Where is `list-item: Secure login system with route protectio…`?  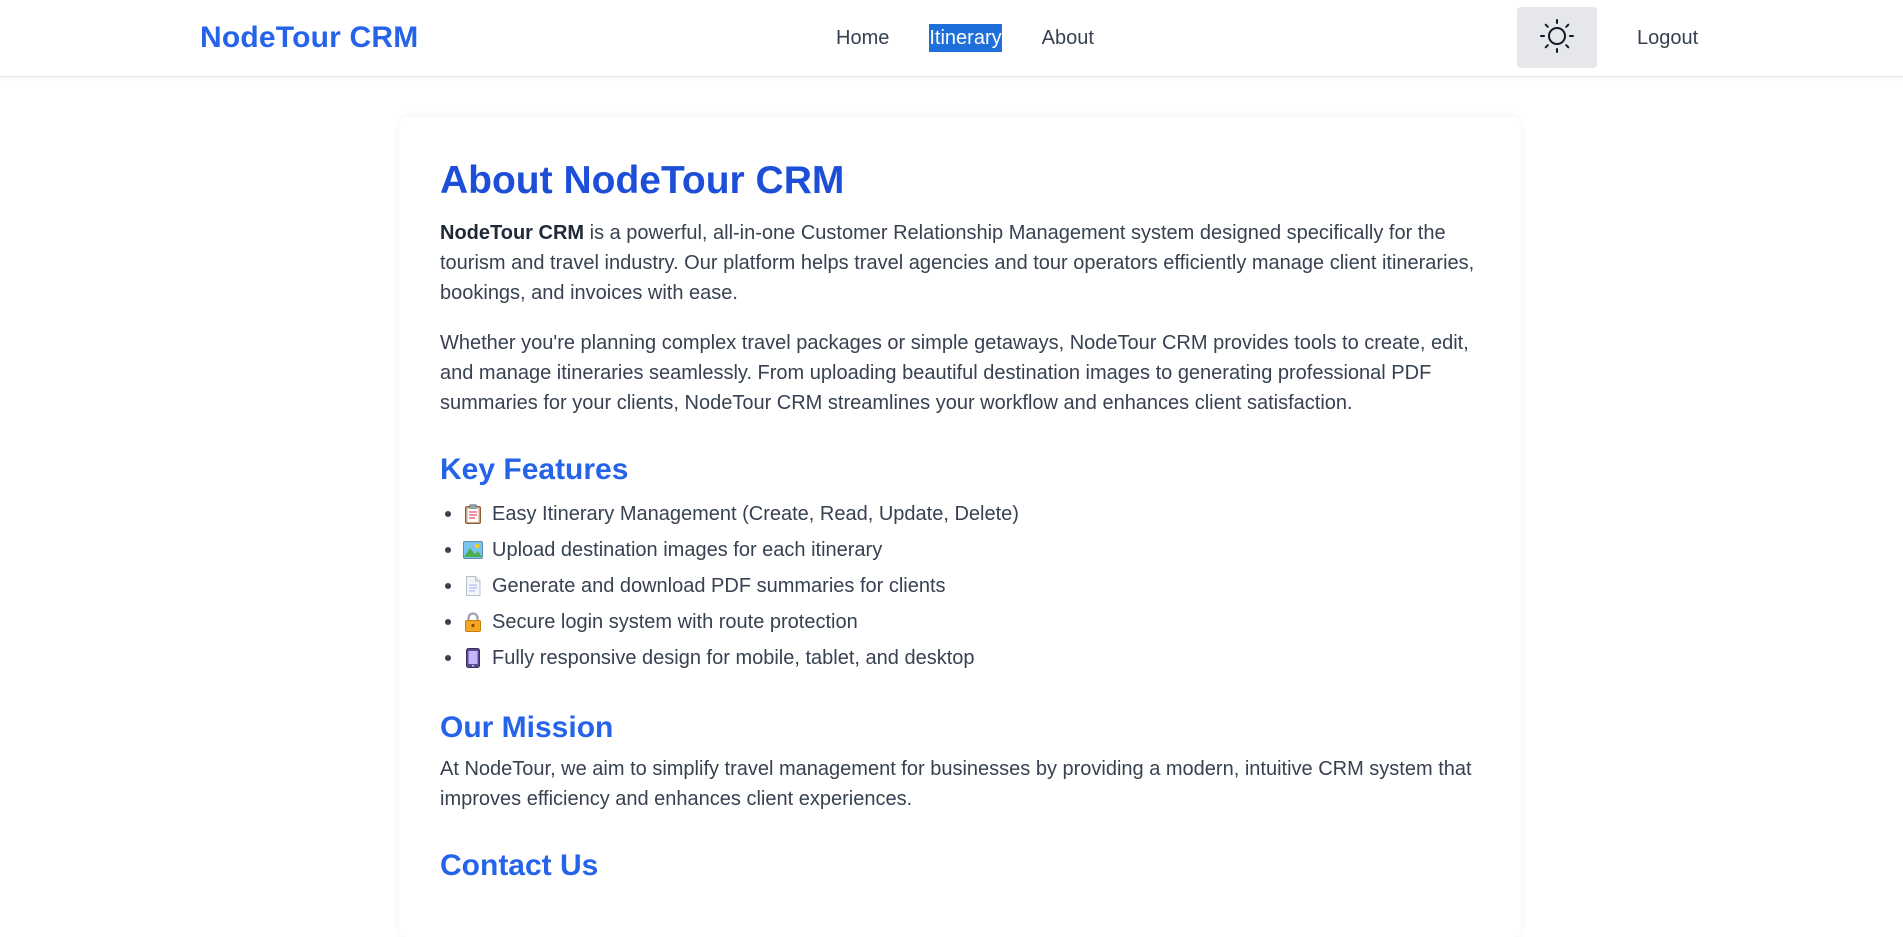
list-item: Secure login system with route protectio… is located at coordinates (960, 622).